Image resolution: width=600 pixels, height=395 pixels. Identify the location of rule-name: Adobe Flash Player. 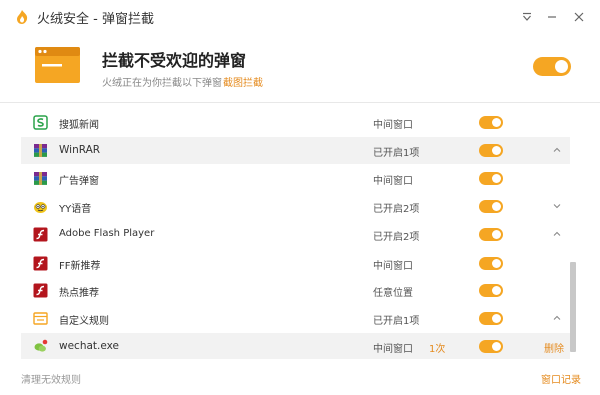
(107, 233).